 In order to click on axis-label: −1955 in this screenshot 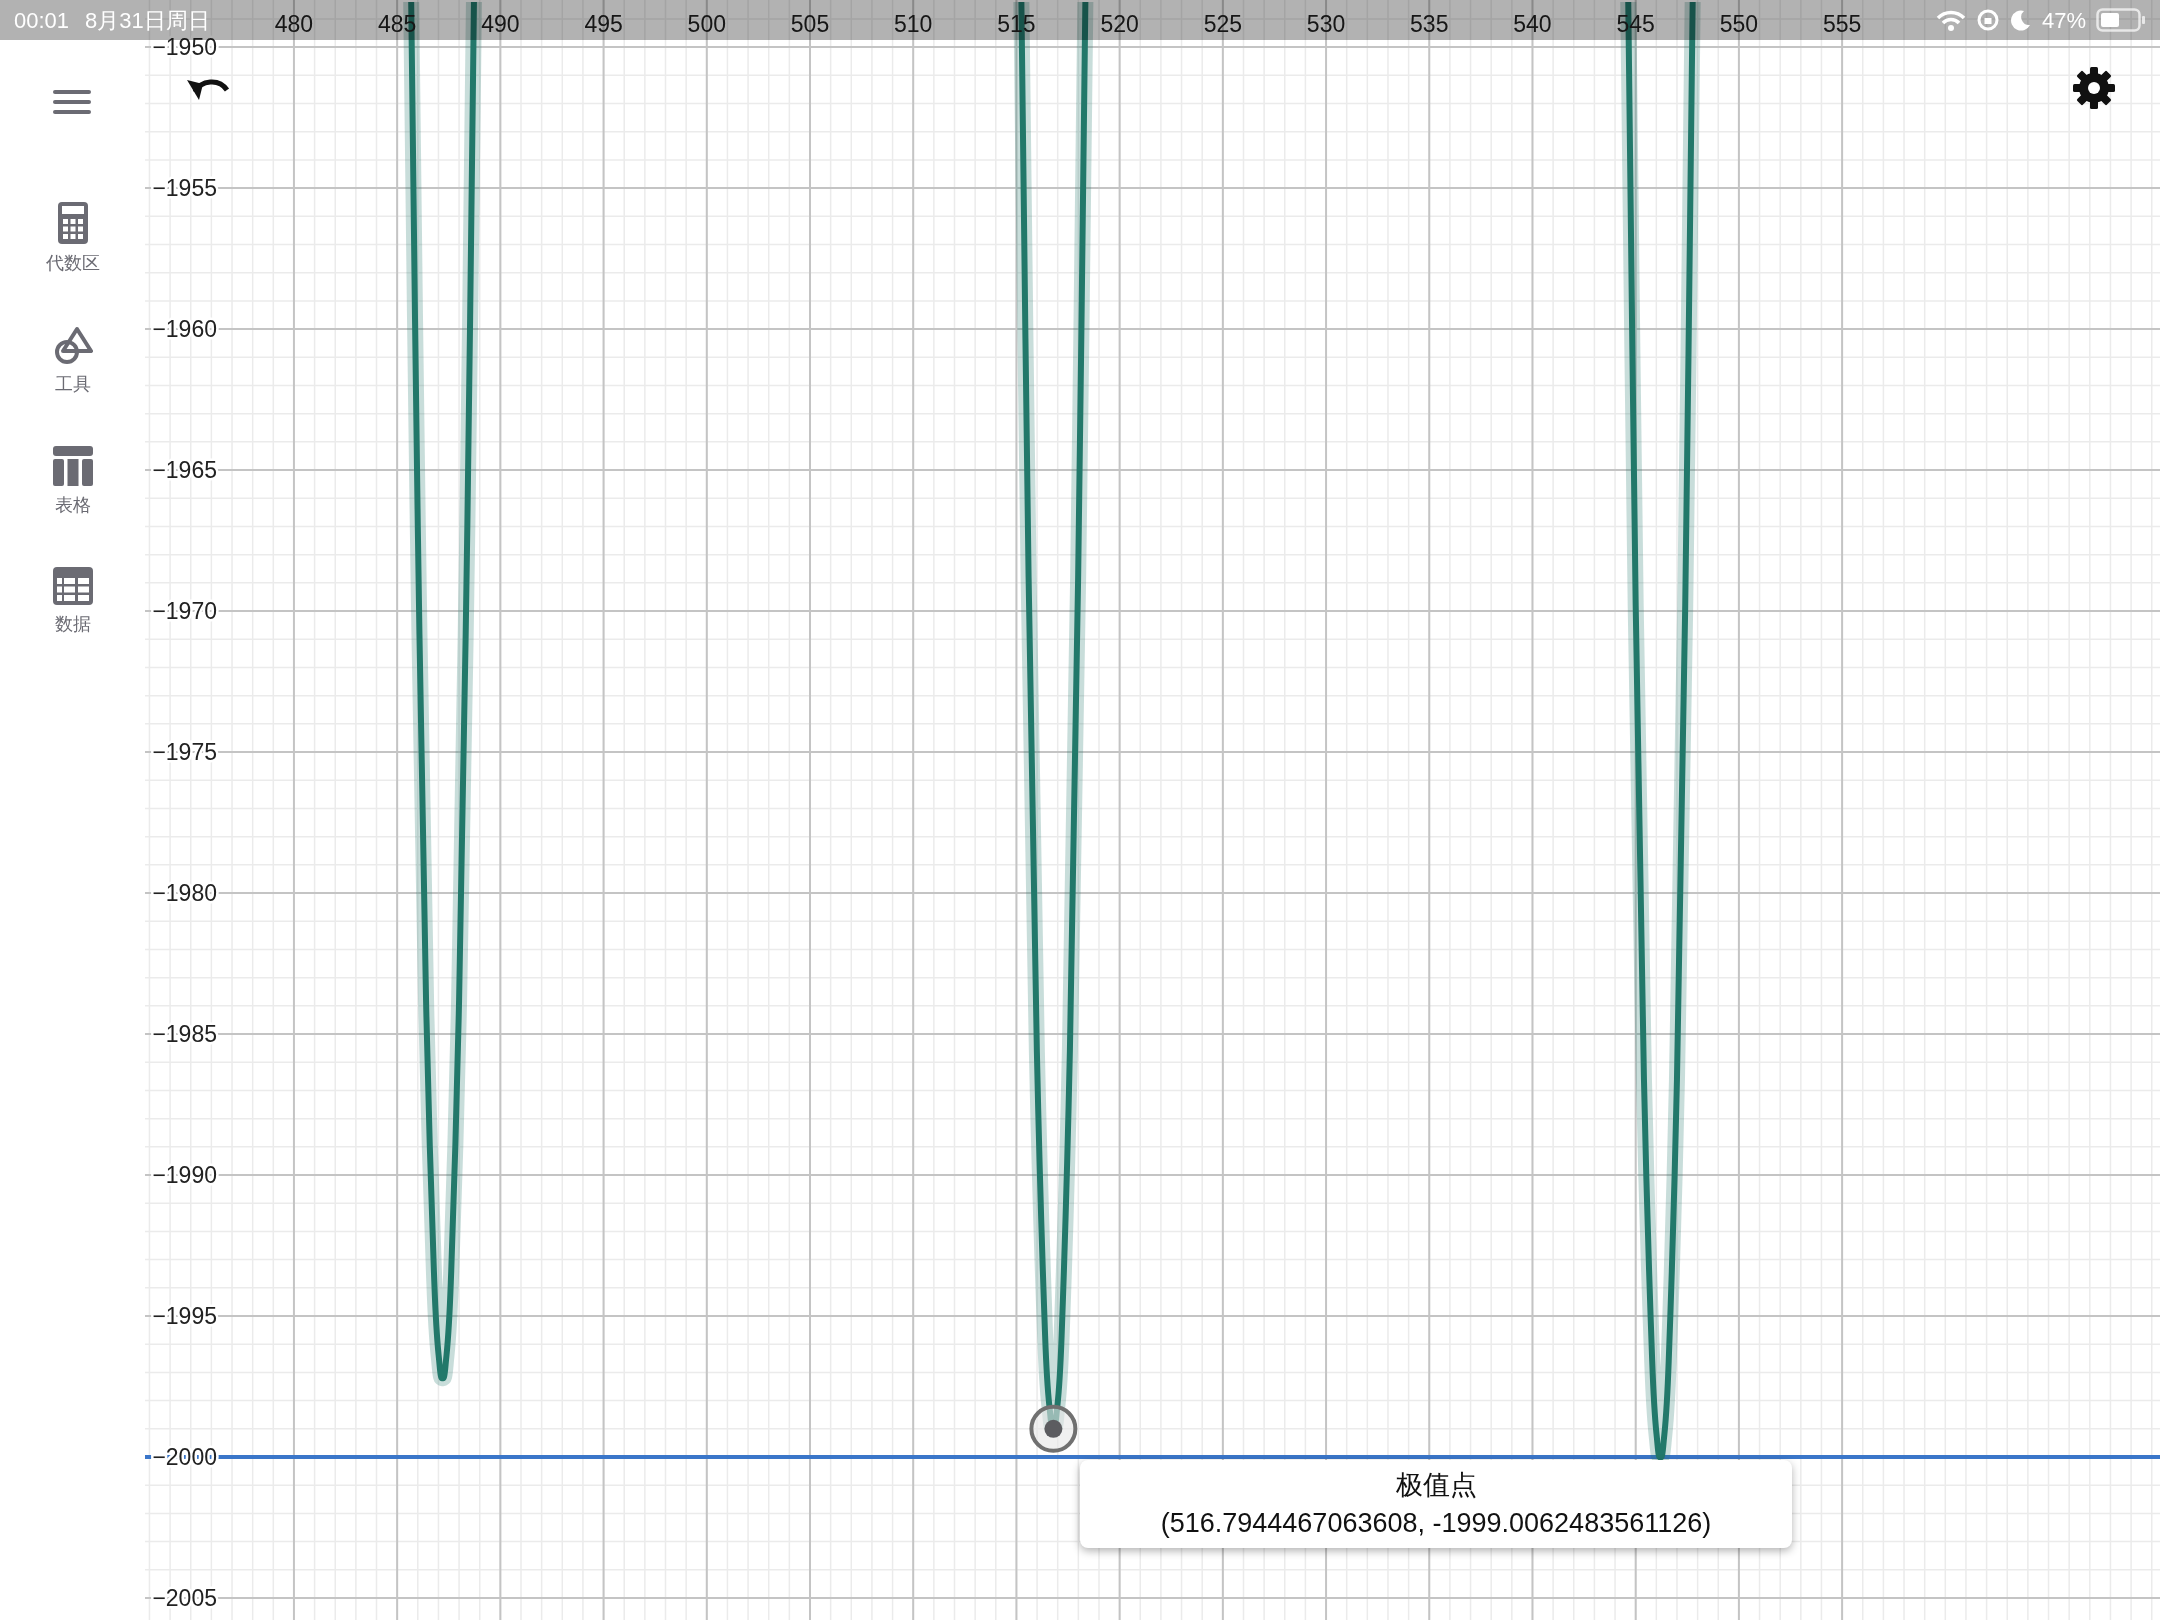, I will do `click(184, 188)`.